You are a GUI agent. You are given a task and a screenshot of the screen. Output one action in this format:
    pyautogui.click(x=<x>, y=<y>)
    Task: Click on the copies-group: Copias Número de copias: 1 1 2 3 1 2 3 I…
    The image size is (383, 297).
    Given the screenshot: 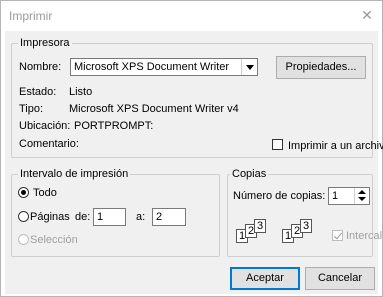 What is the action you would take?
    pyautogui.click(x=304, y=212)
    